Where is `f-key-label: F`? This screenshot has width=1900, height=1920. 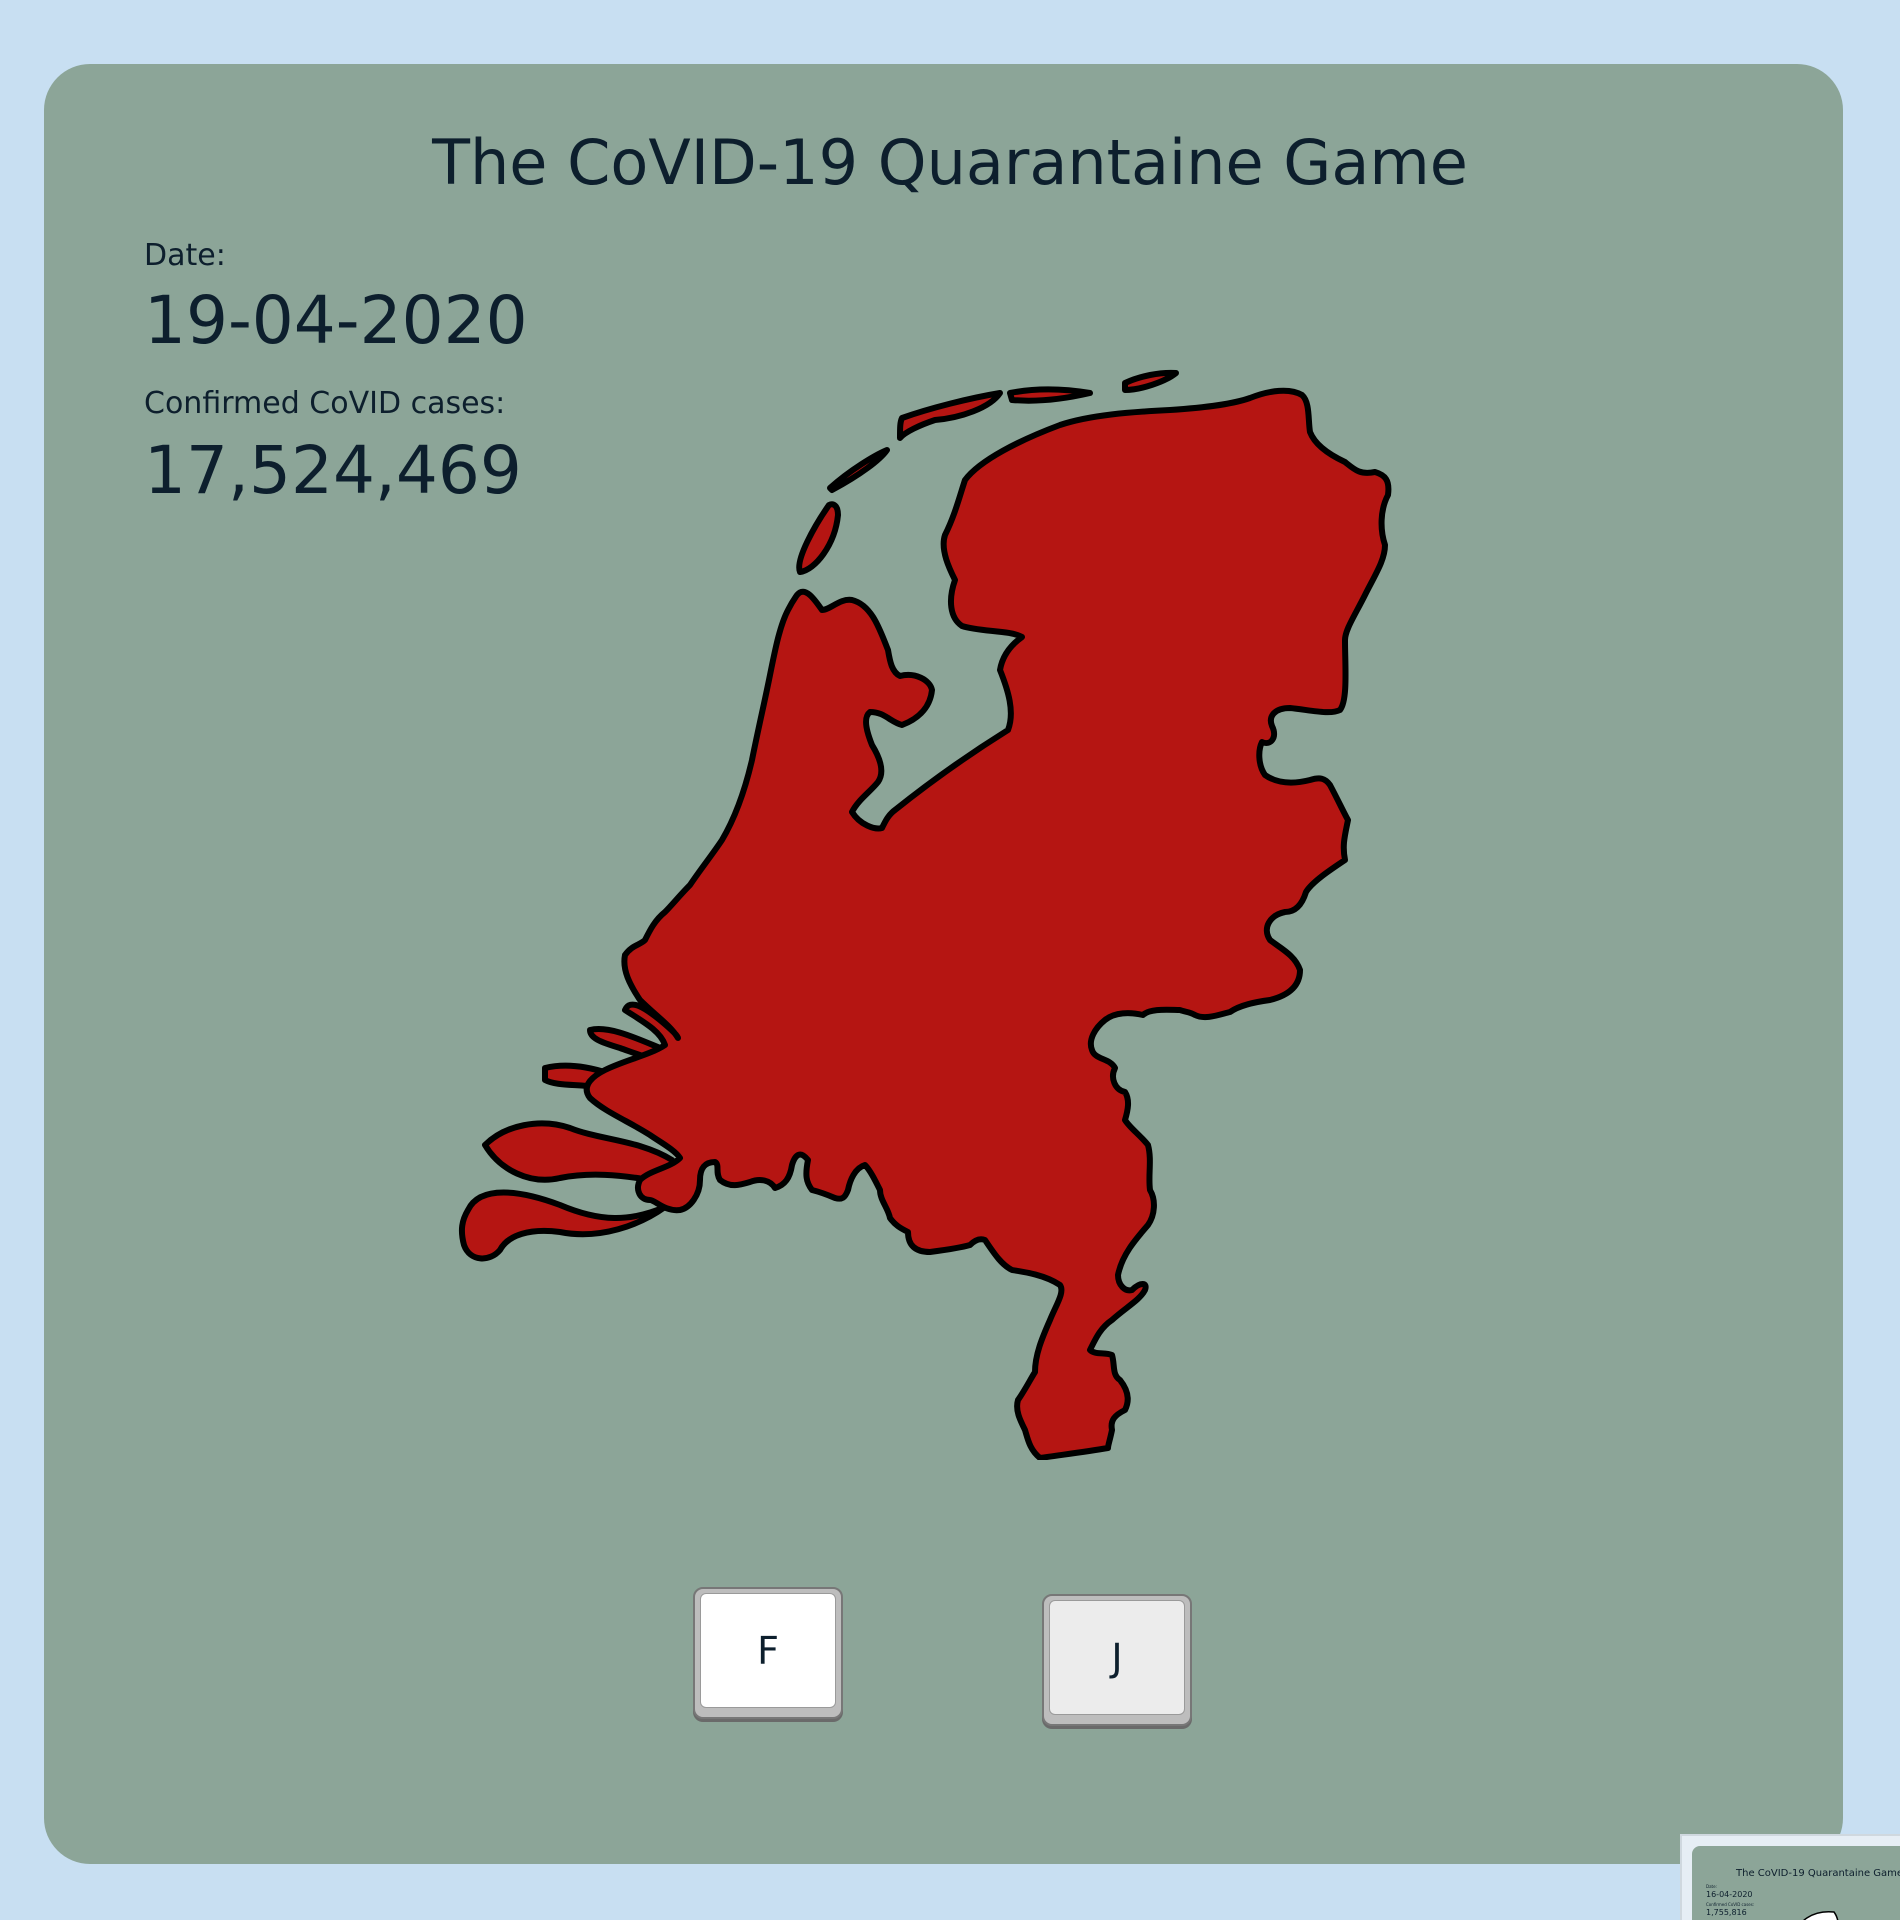 f-key-label: F is located at coordinates (768, 1650).